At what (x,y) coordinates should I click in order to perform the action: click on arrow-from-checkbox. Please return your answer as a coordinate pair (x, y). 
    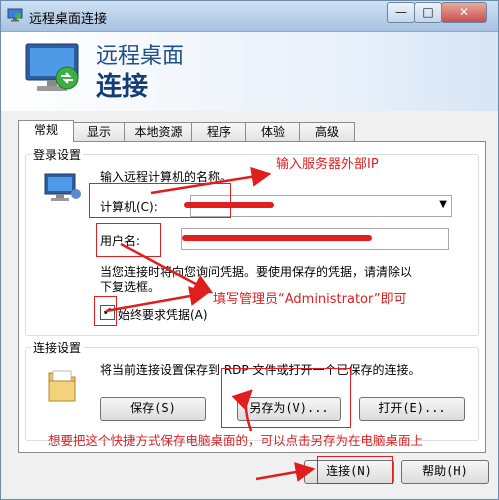
    Looking at the image, I should click on (157, 299).